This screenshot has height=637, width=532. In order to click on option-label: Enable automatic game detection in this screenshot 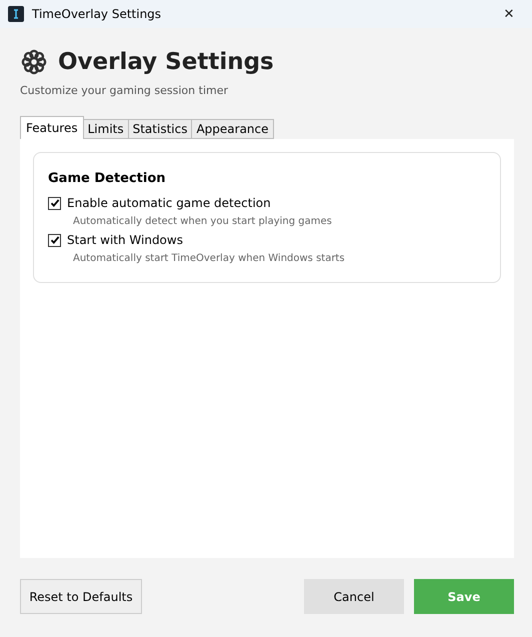, I will do `click(169, 203)`.